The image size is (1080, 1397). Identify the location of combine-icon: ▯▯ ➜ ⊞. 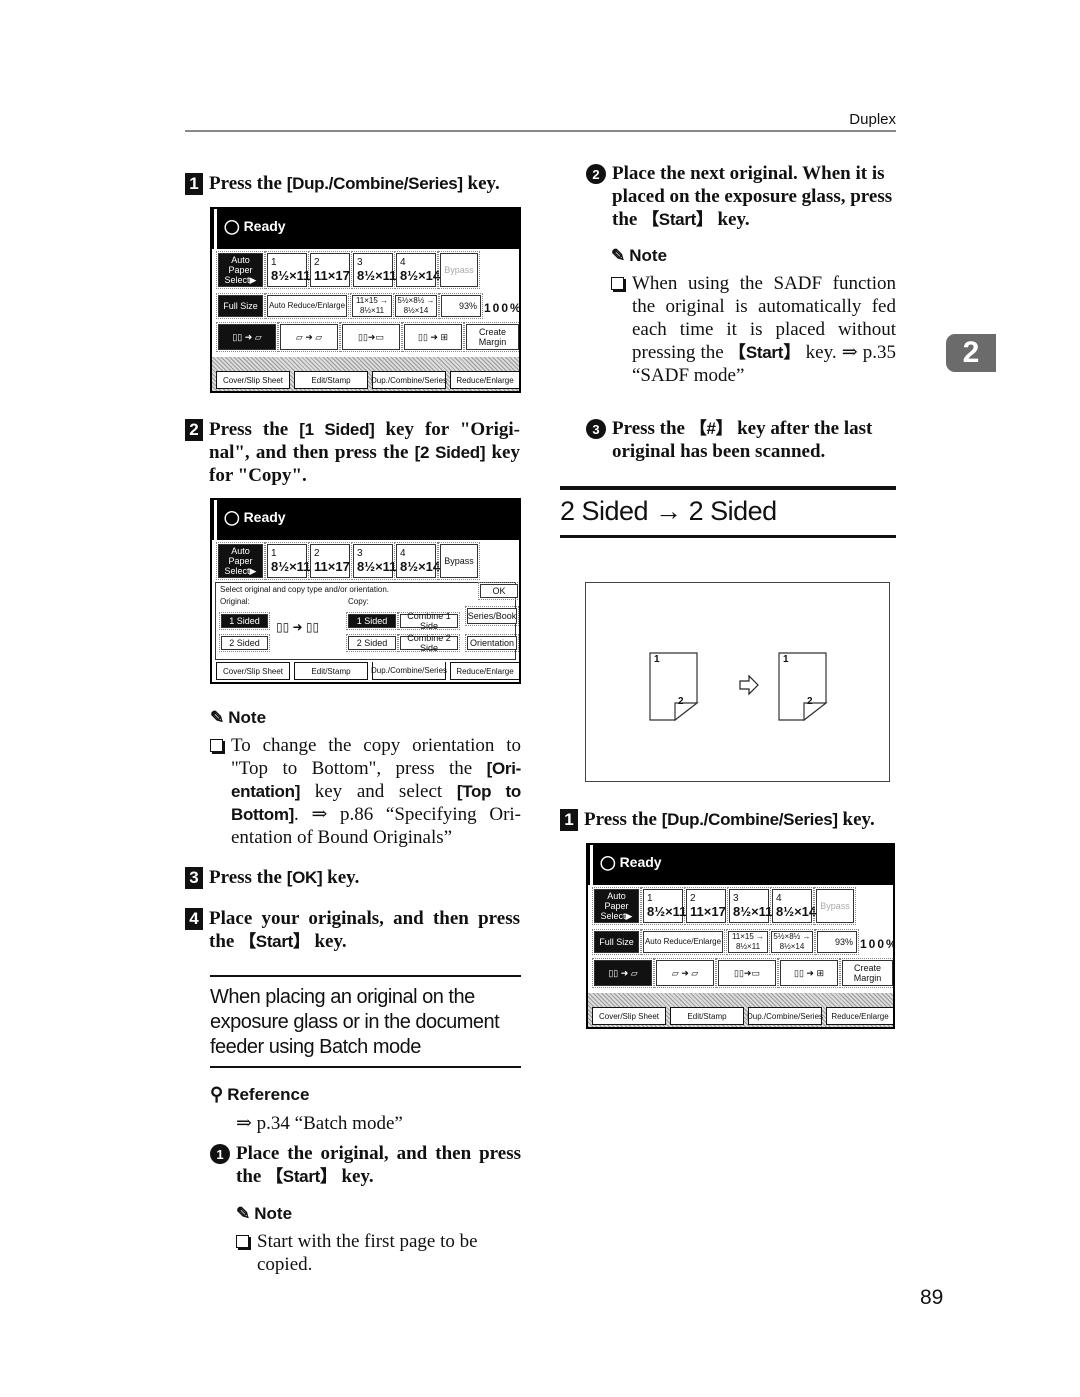
(809, 973).